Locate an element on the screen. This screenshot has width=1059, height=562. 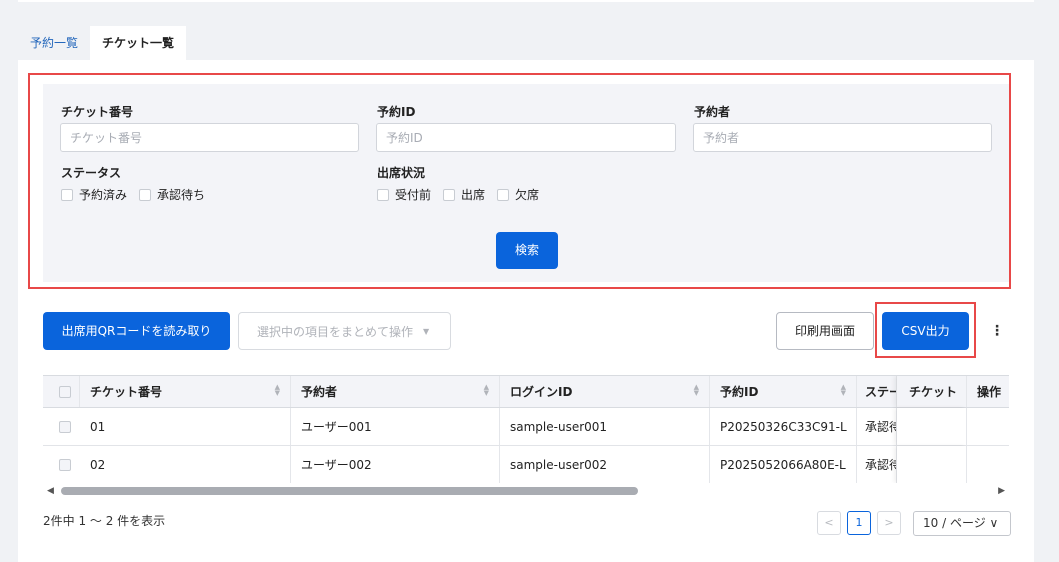
horizontal-scrollbar: ◀ ▶ is located at coordinates (526, 491).